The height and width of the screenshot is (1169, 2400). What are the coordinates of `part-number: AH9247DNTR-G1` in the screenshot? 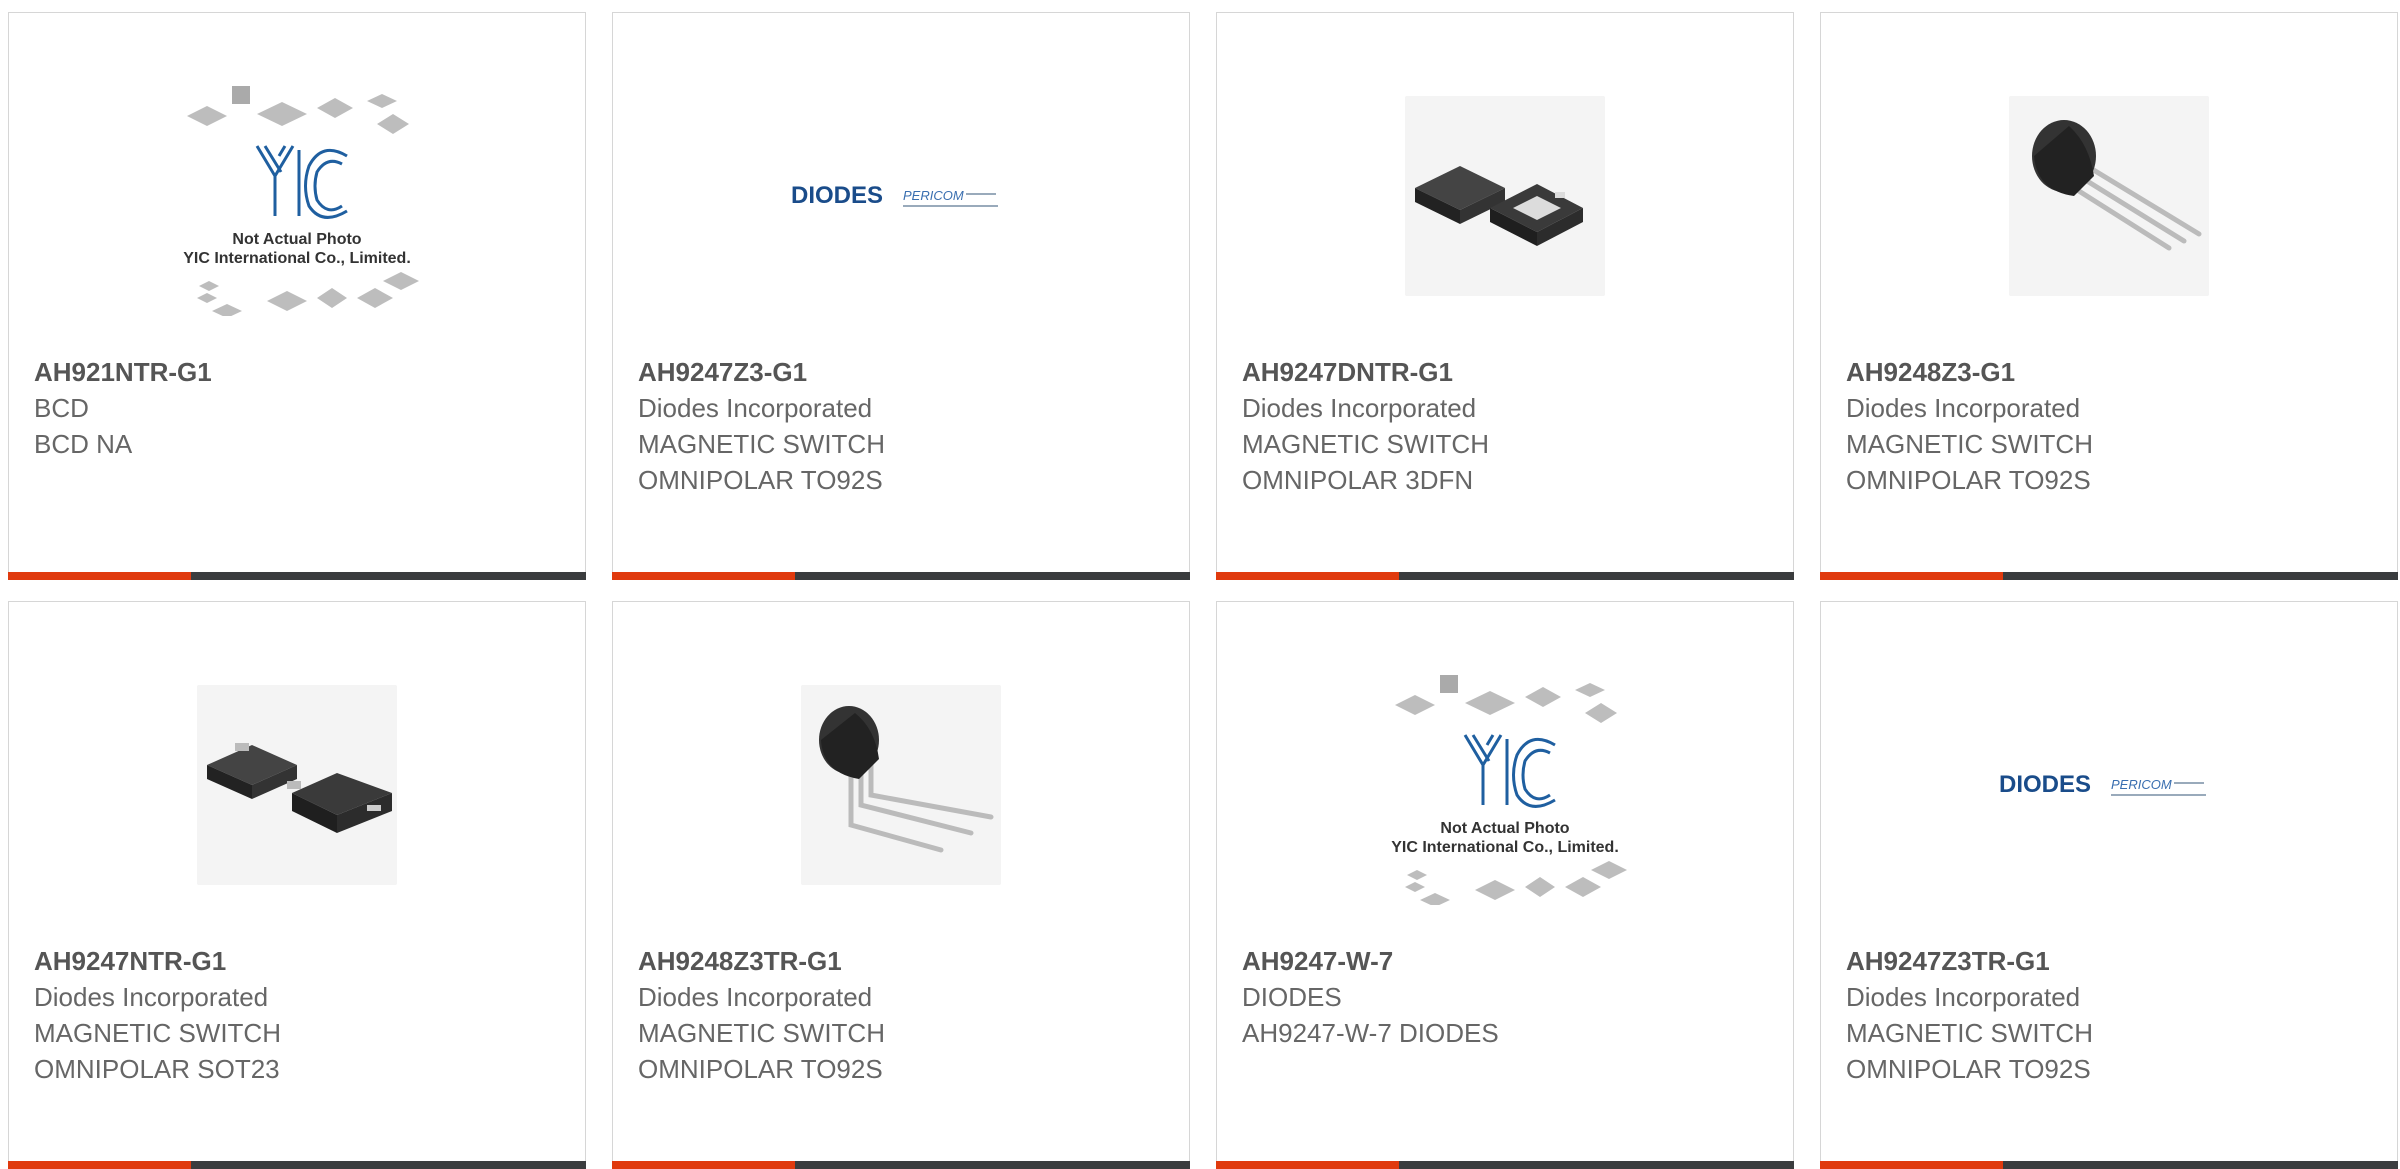 It's located at (1507, 372).